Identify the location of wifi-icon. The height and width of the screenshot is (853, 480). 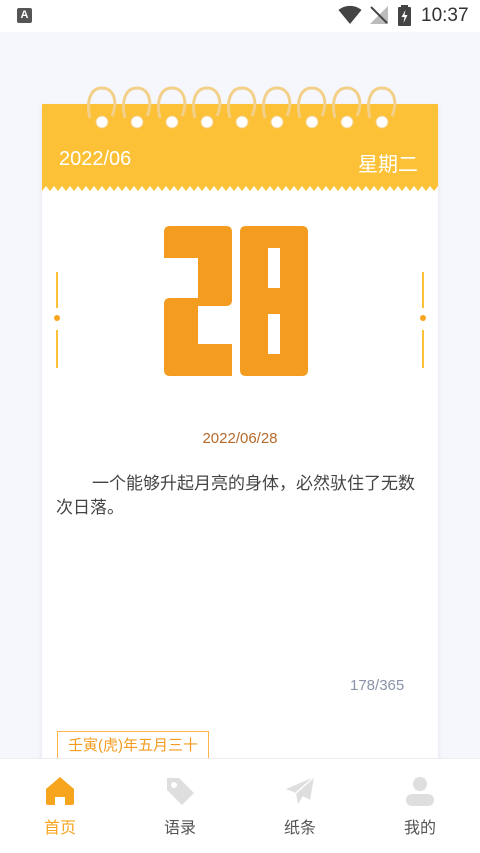
(350, 14).